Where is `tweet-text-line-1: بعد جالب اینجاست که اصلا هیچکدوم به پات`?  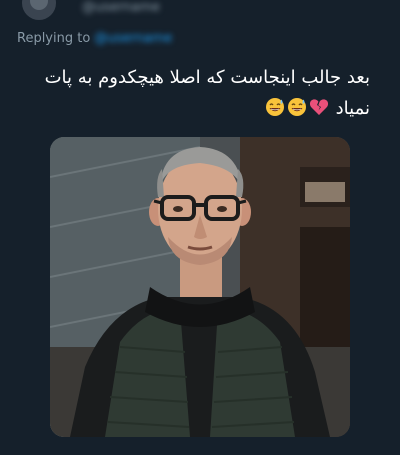
tweet-text-line-1: بعد جالب اینجاست که اصلا هیچکدوم به پات is located at coordinates (207, 77).